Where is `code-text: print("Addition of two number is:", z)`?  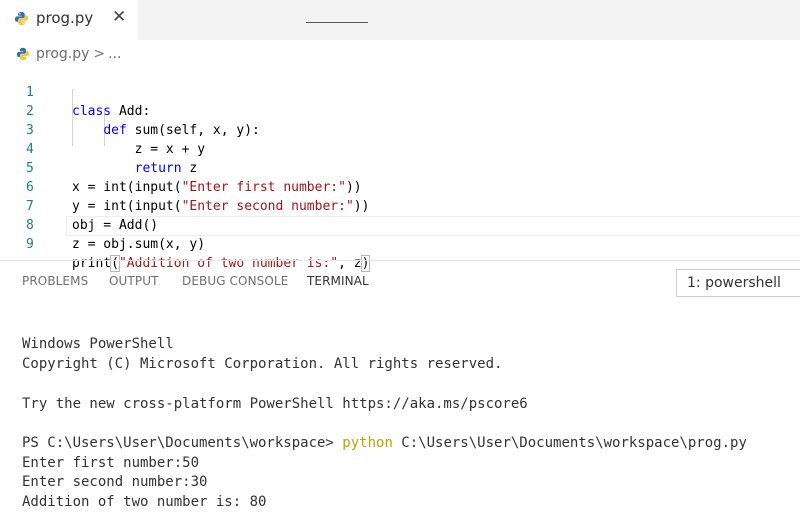 code-text: print("Addition of two number is:", z) is located at coordinates (221, 263).